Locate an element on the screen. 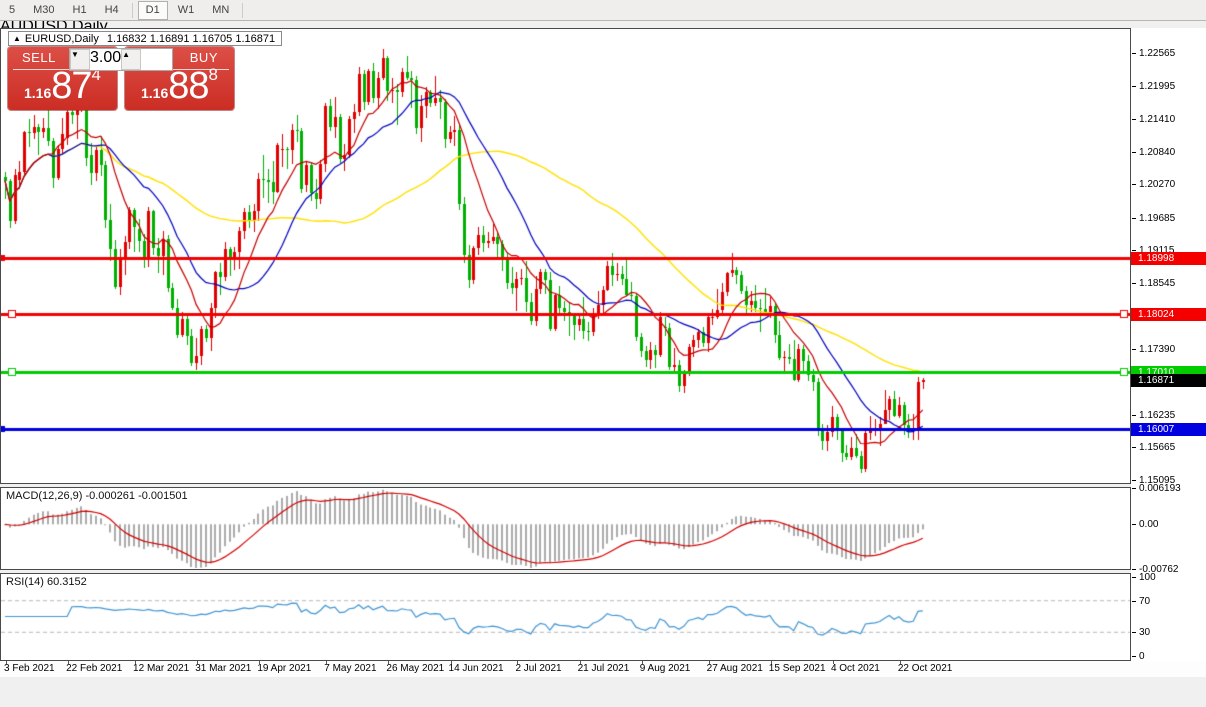  time-axis-label: 4 Oct 2021 is located at coordinates (855, 668).